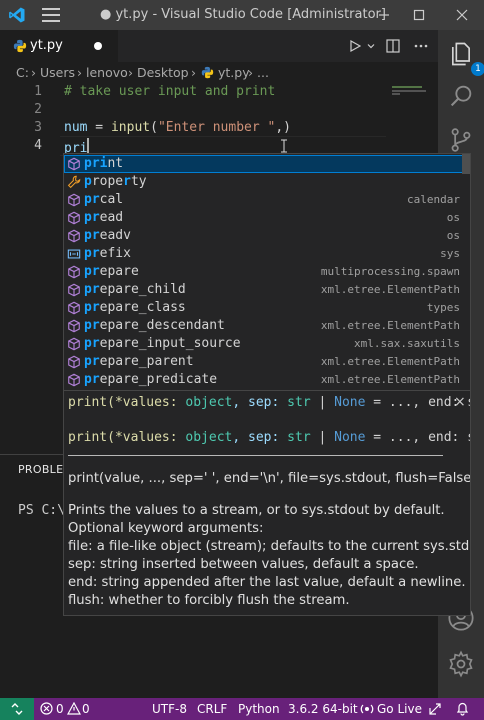  Describe the element at coordinates (209, 402) in the screenshot. I see `type-token: object` at that location.